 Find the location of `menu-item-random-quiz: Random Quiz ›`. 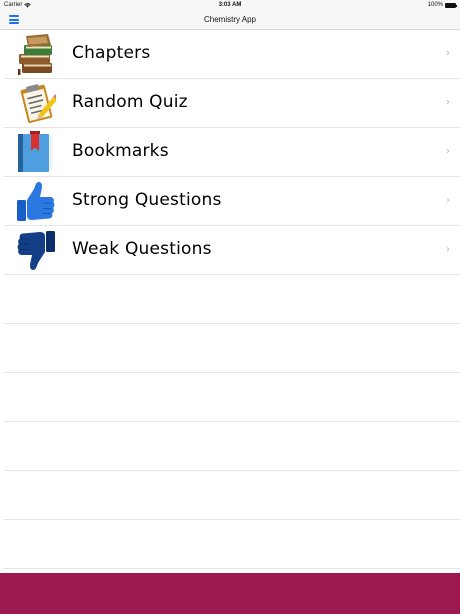

menu-item-random-quiz: Random Quiz › is located at coordinates (232, 103).